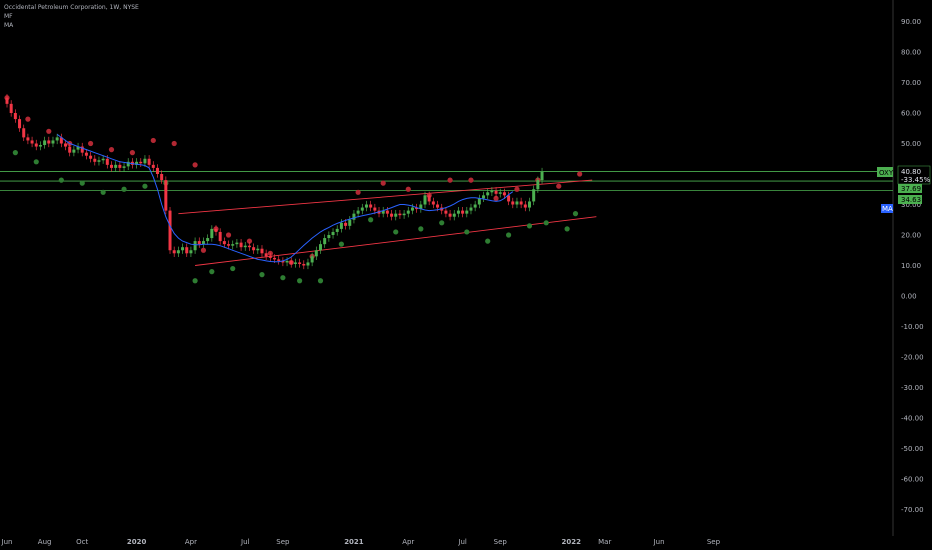 The width and height of the screenshot is (932, 550). What do you see at coordinates (909, 297) in the screenshot?
I see `y-tick-label: 0.00` at bounding box center [909, 297].